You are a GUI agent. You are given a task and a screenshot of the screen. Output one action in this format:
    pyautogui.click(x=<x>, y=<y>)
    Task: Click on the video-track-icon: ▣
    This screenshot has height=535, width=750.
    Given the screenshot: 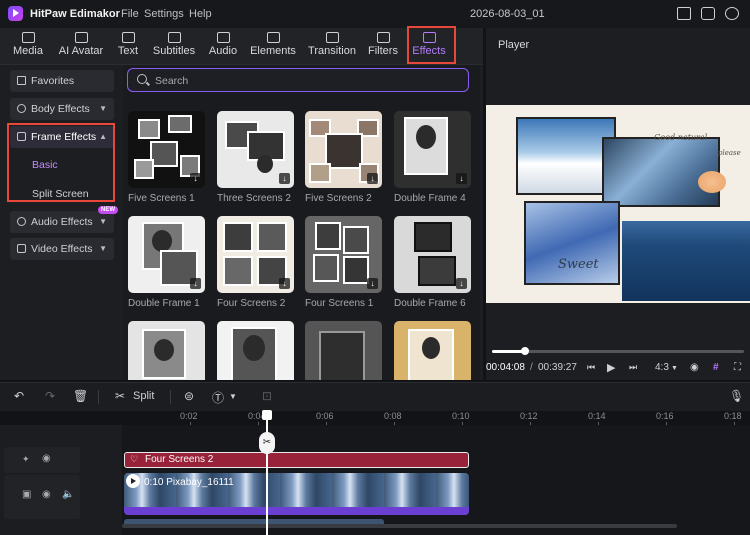 What is the action you would take?
    pyautogui.click(x=27, y=494)
    